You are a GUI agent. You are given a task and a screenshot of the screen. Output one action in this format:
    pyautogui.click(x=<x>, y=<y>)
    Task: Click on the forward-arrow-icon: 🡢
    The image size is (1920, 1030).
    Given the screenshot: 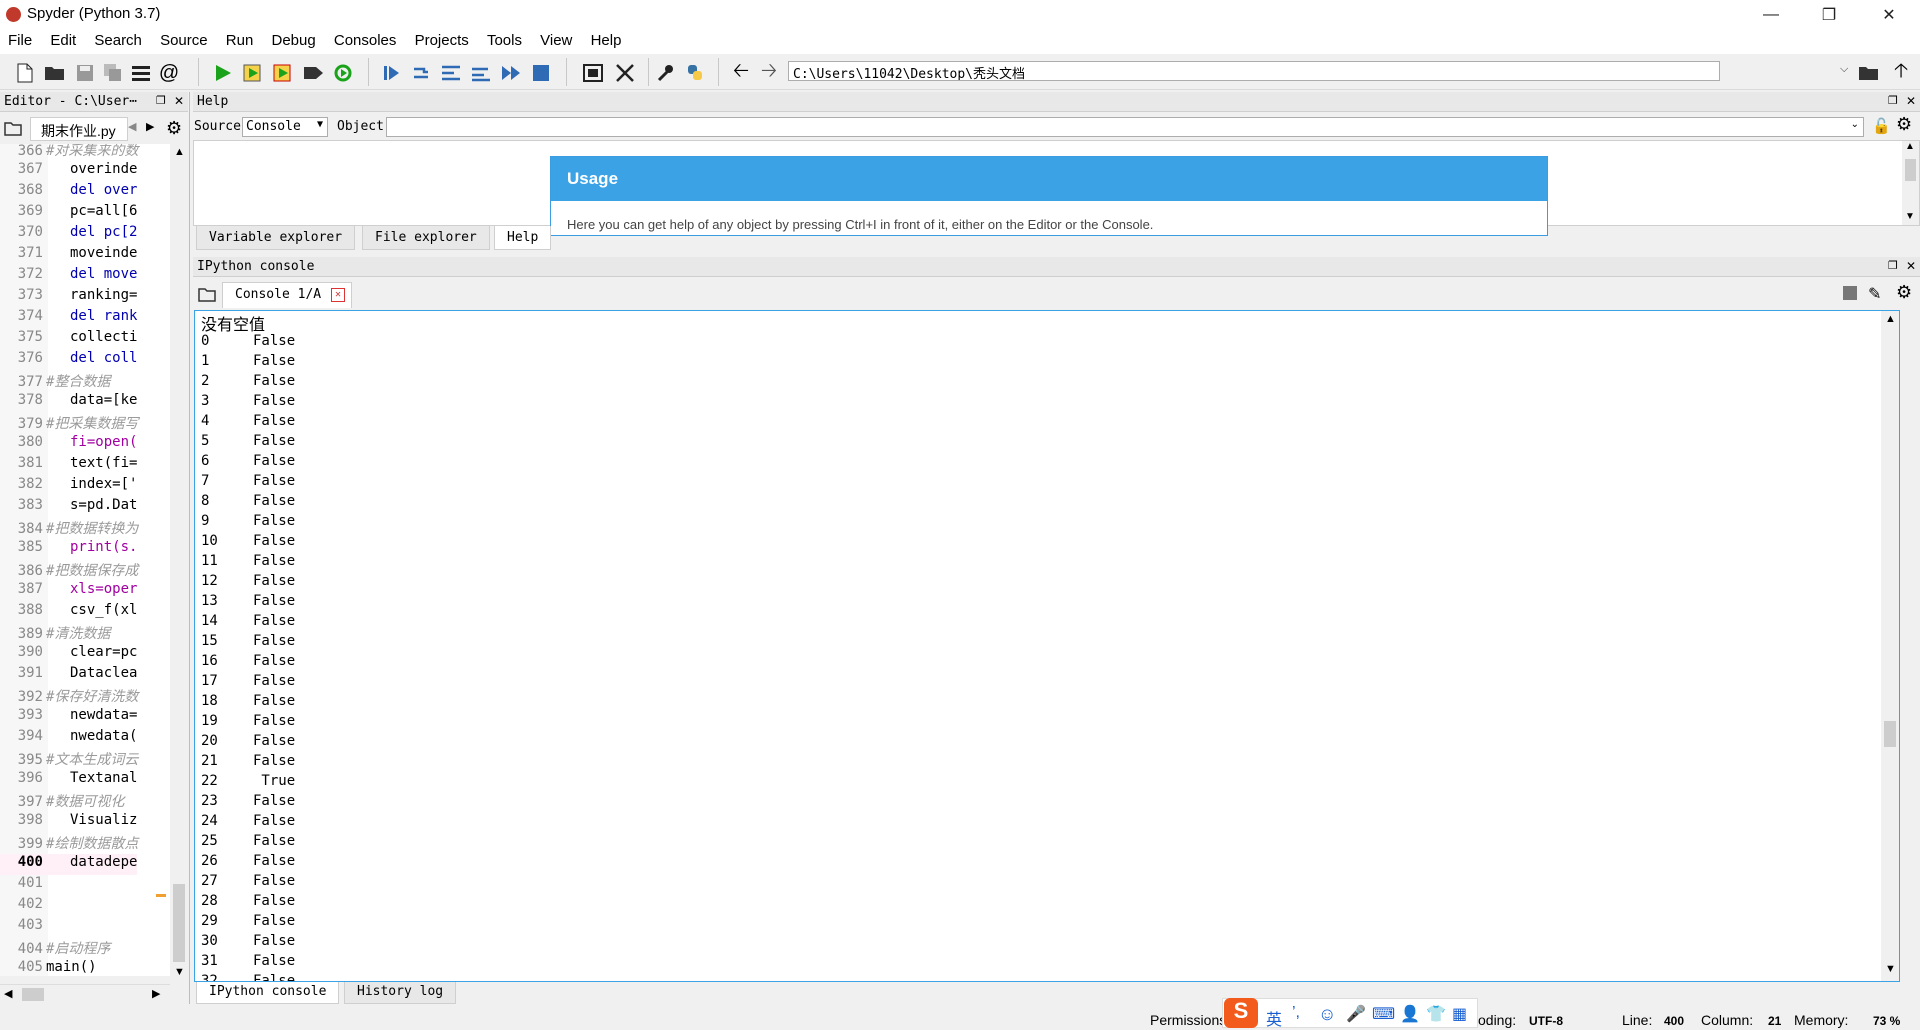 What is the action you would take?
    pyautogui.click(x=769, y=73)
    